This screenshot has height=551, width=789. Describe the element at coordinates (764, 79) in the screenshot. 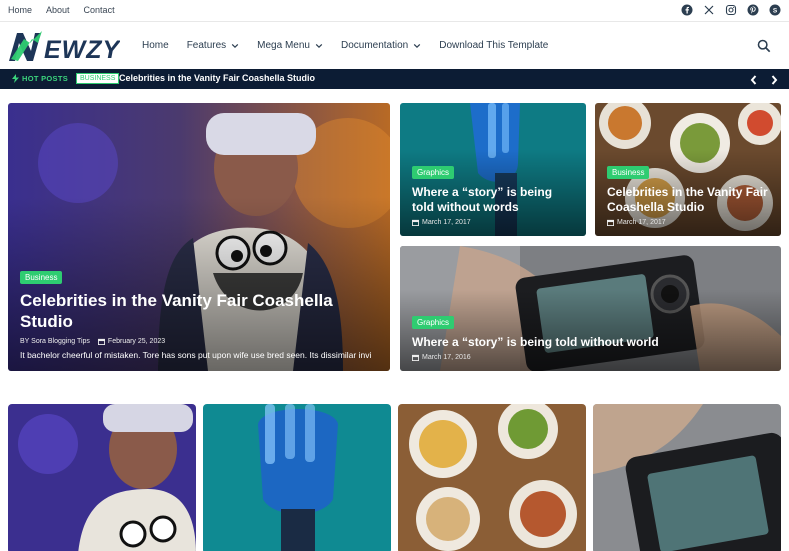

I see `ticker-arrows` at that location.